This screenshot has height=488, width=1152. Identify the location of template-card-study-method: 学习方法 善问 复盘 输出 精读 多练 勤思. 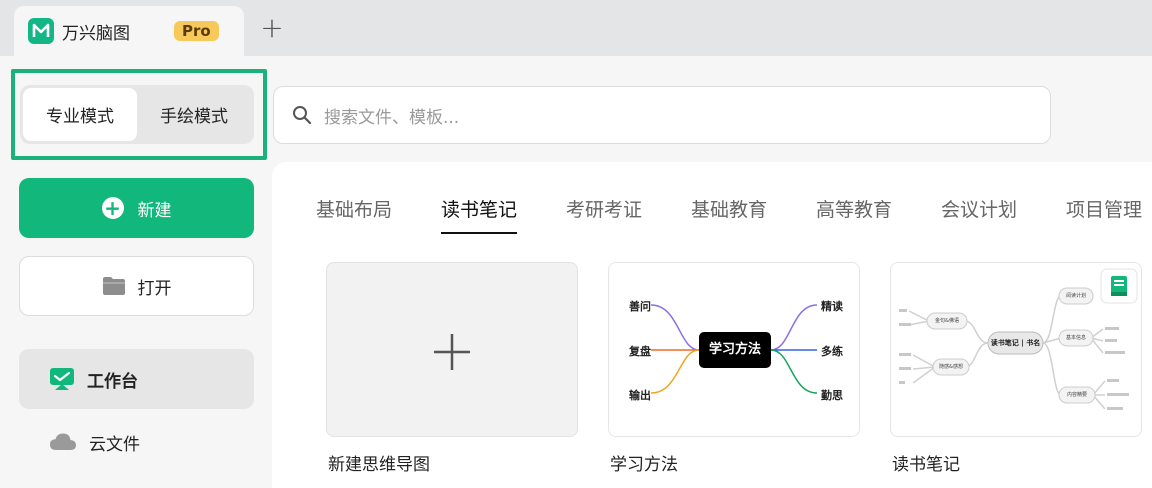
(734, 349).